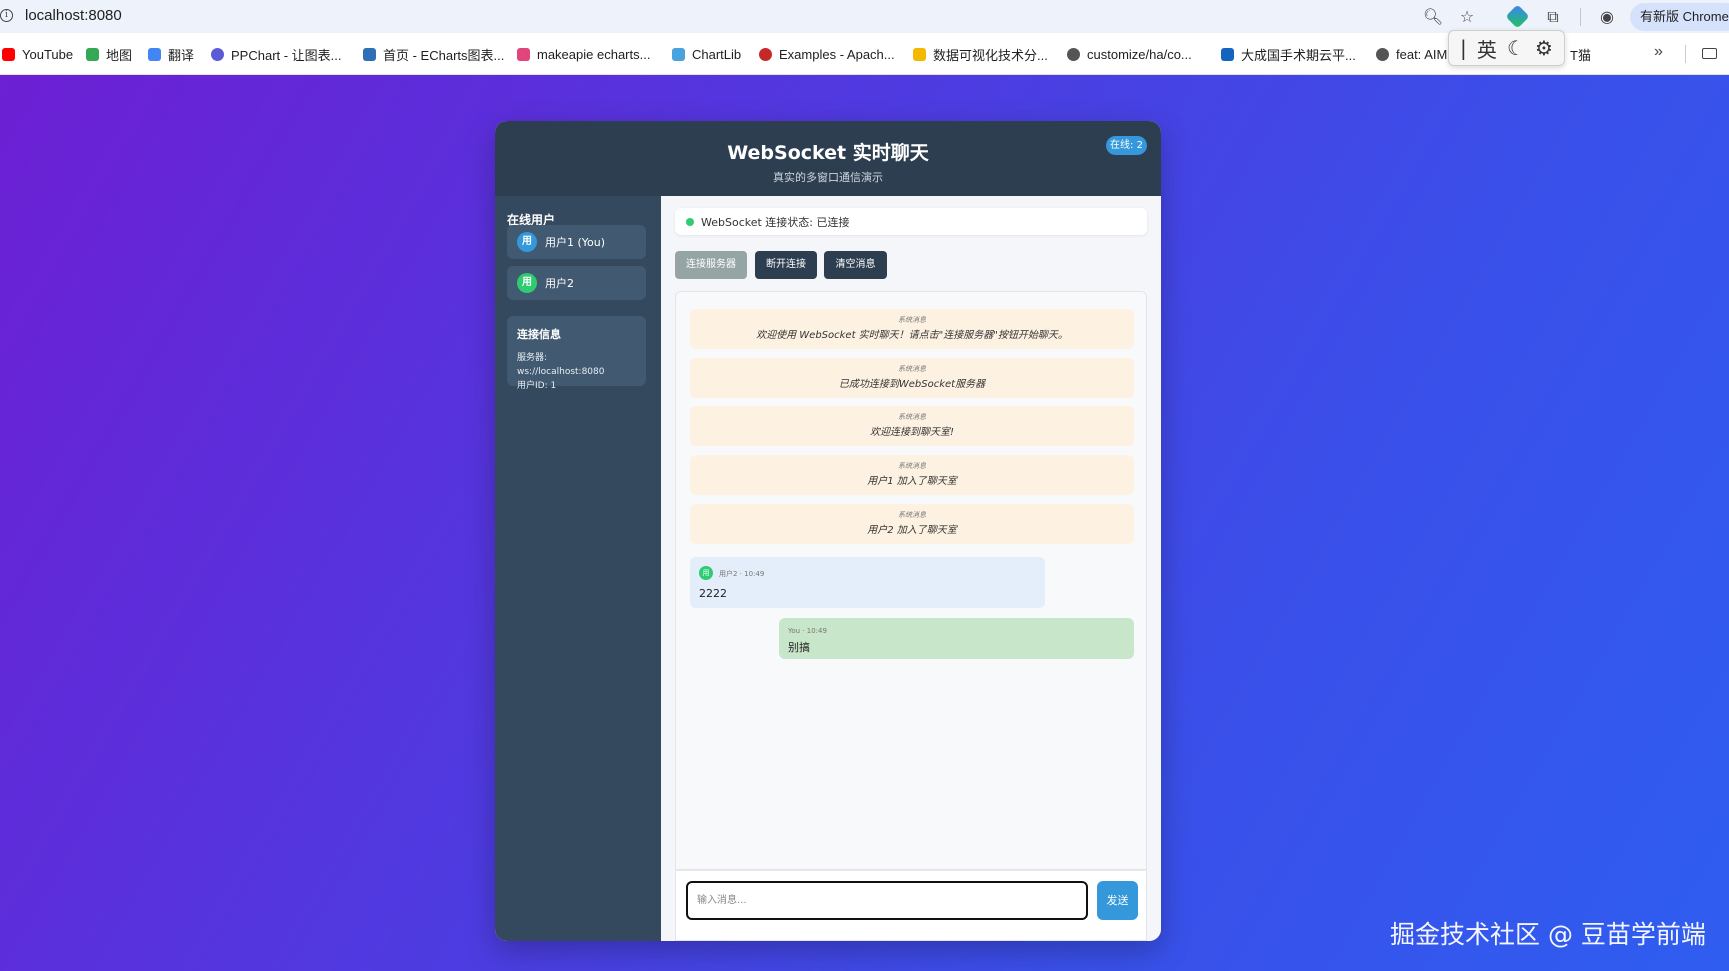 This screenshot has width=1729, height=971. I want to click on system-message-text: 欢迎连接到聊天室!, so click(911, 432).